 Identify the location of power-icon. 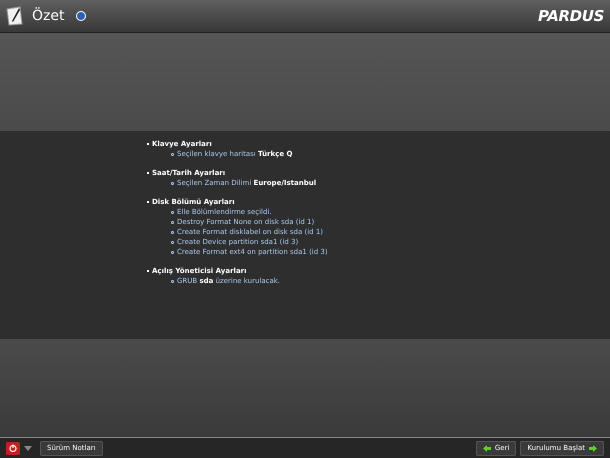
(13, 448).